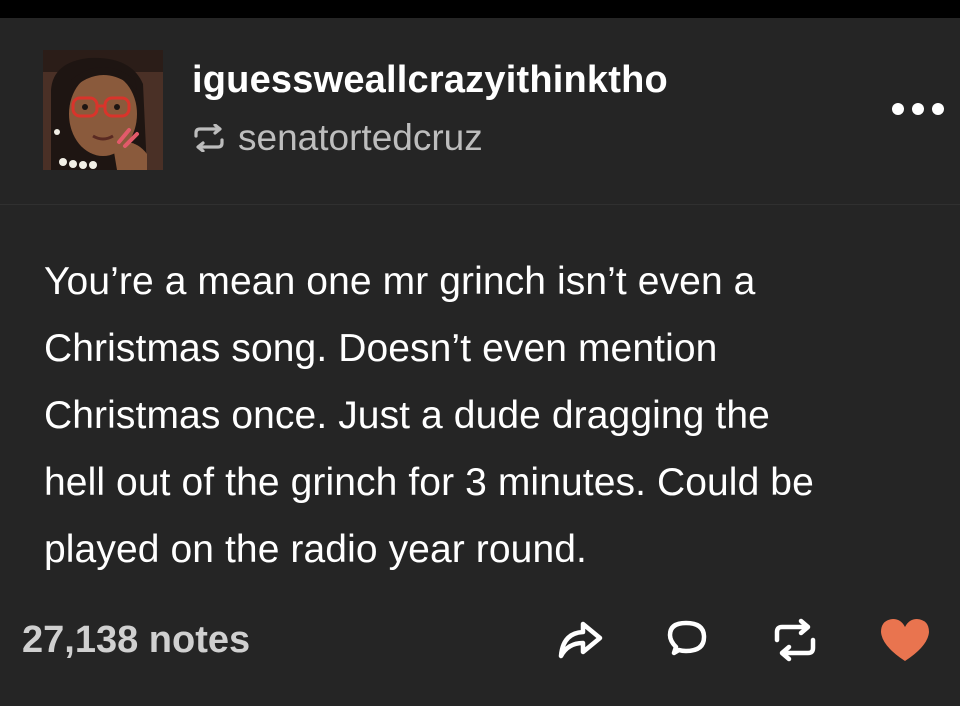 This screenshot has width=960, height=706. Describe the element at coordinates (315, 549) in the screenshot. I see `post-body-line: played on the radio year round.` at that location.